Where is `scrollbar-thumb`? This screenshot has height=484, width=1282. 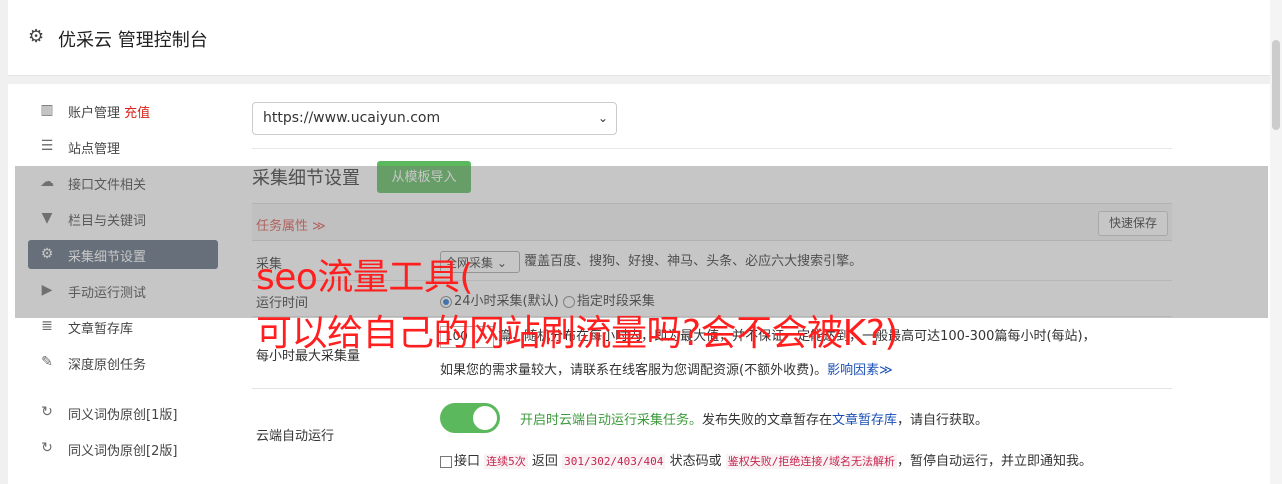
scrollbar-thumb is located at coordinates (1276, 85).